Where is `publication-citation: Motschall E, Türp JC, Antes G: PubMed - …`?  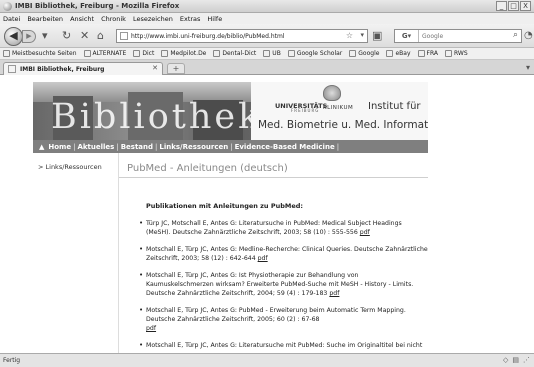 publication-citation: Motschall E, Türp JC, Antes G: PubMed - … is located at coordinates (276, 315).